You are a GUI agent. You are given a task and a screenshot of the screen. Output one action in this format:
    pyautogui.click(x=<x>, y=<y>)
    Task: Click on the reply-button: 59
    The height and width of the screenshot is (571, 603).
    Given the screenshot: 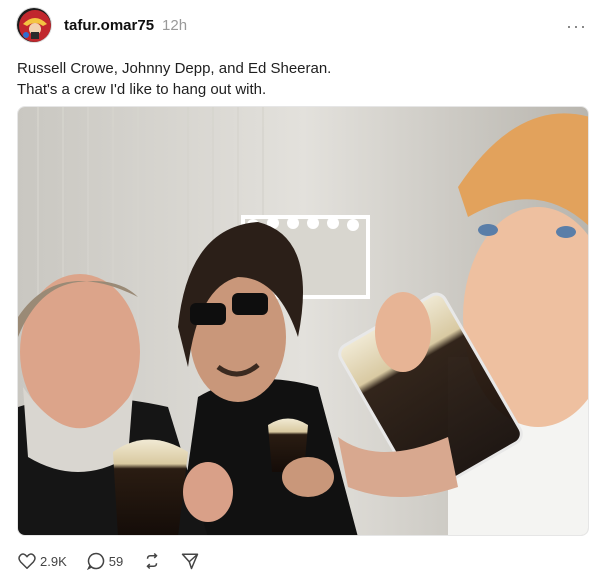 What is the action you would take?
    pyautogui.click(x=105, y=561)
    